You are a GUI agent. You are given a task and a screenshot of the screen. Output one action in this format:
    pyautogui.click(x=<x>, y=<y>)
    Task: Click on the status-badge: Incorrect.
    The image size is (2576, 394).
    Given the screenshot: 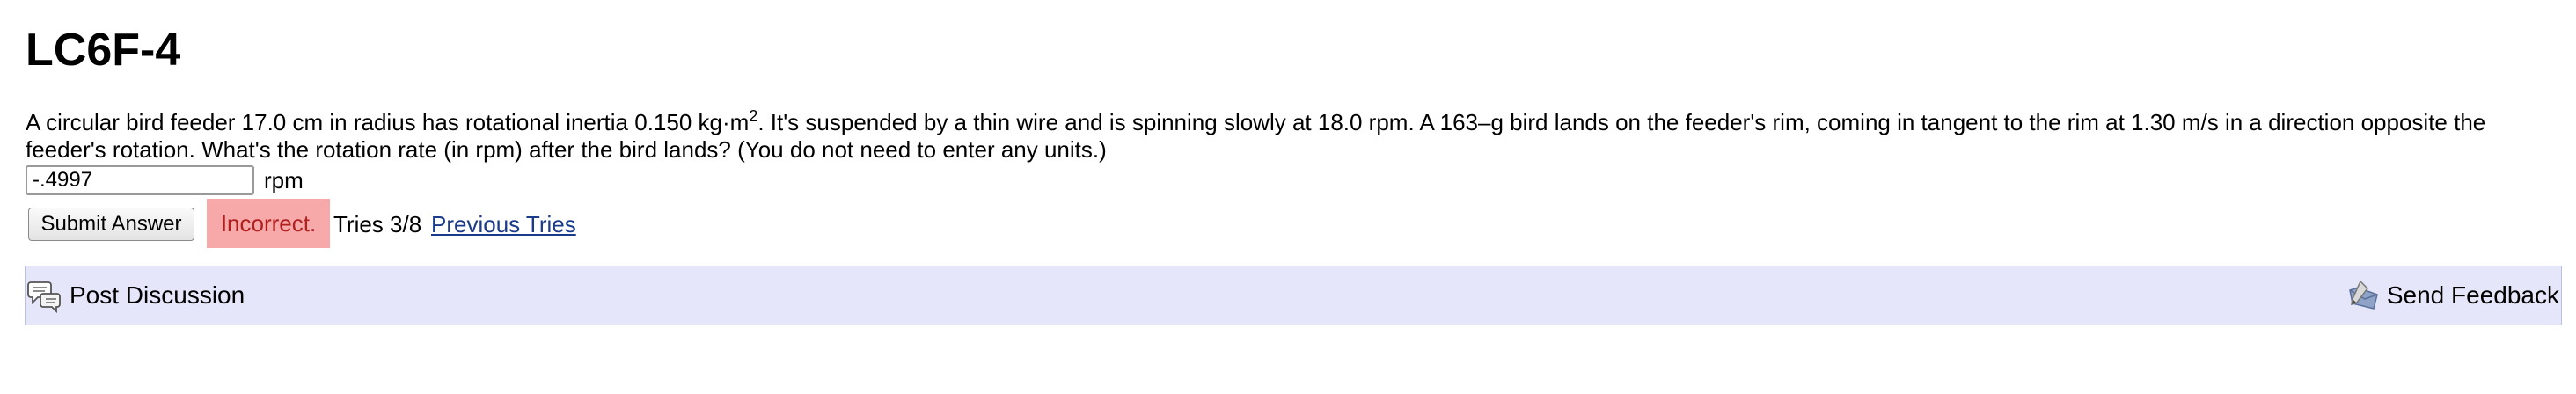 What is the action you would take?
    pyautogui.click(x=268, y=223)
    